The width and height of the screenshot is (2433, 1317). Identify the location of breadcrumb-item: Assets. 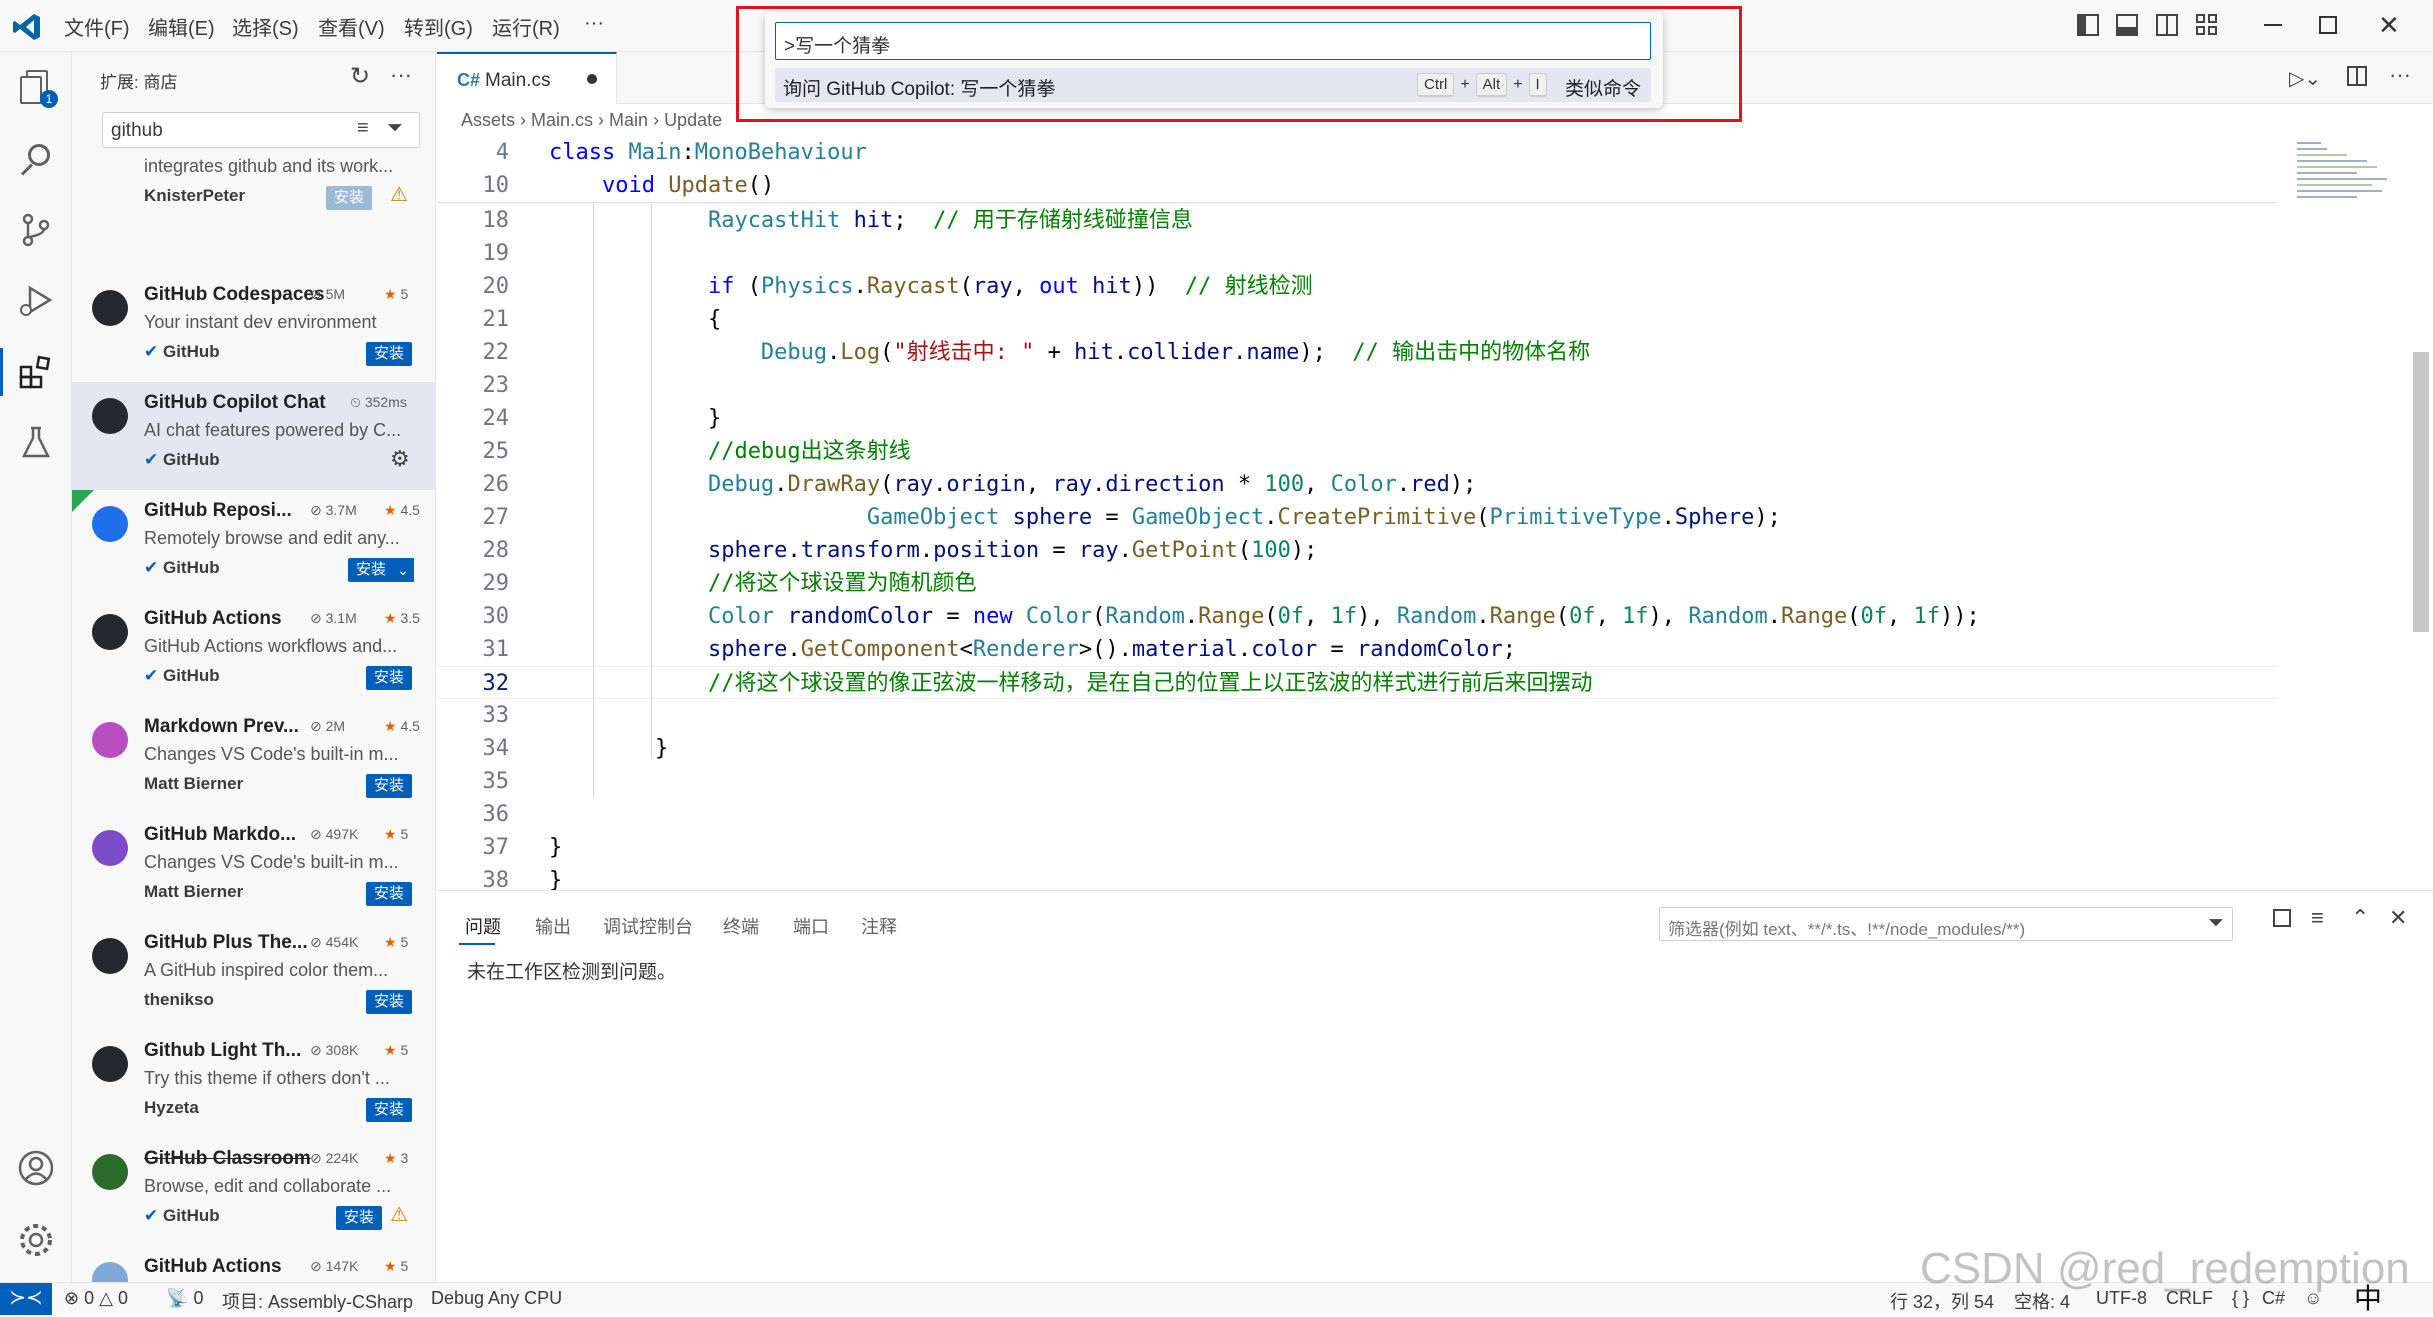
(488, 120).